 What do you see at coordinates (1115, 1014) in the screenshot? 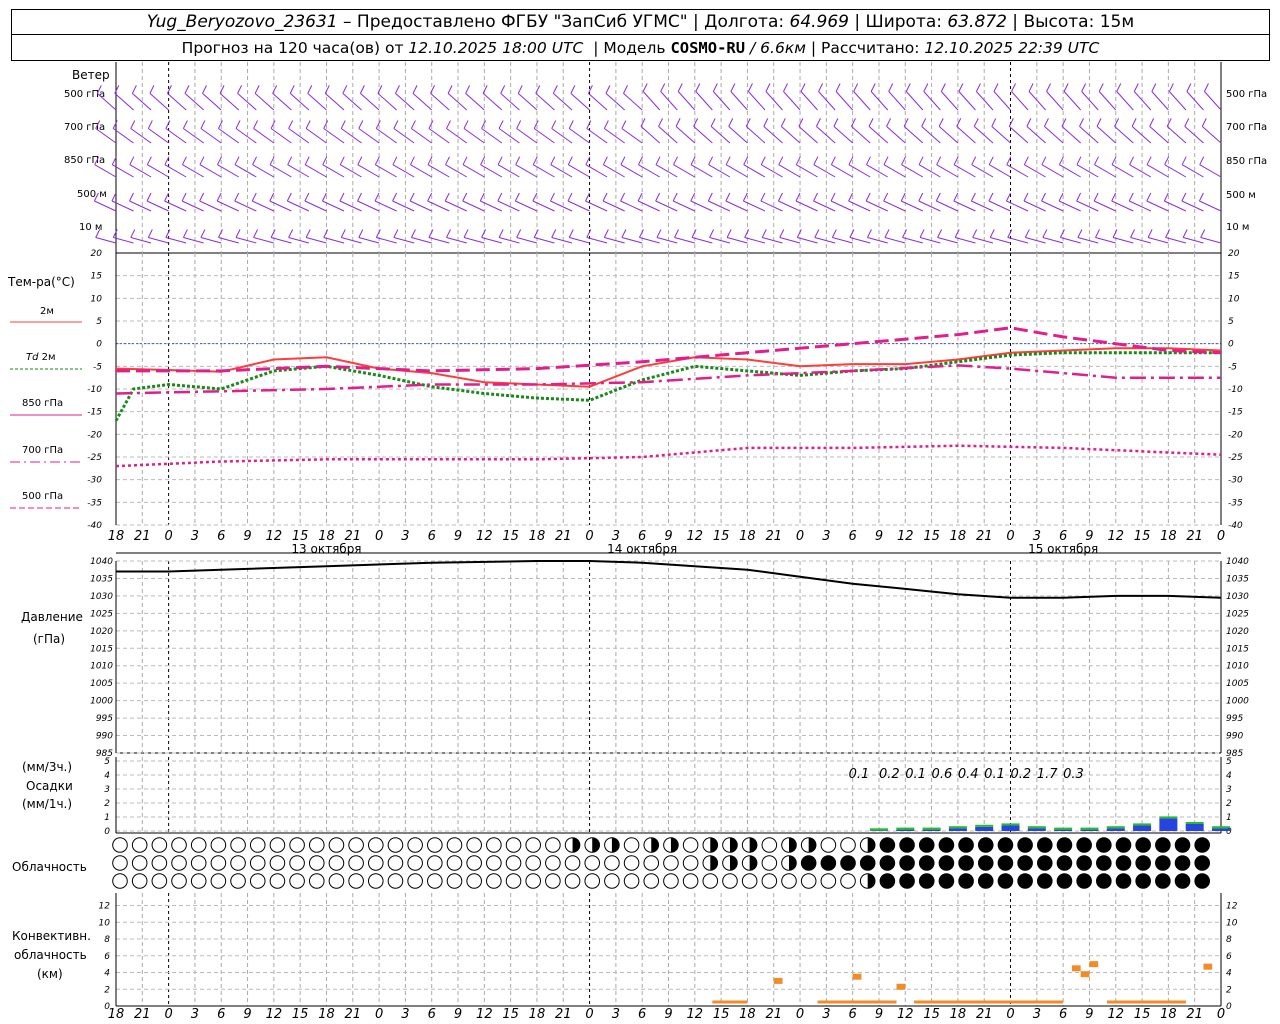
I see `hour-tick-label-bottom: 12` at bounding box center [1115, 1014].